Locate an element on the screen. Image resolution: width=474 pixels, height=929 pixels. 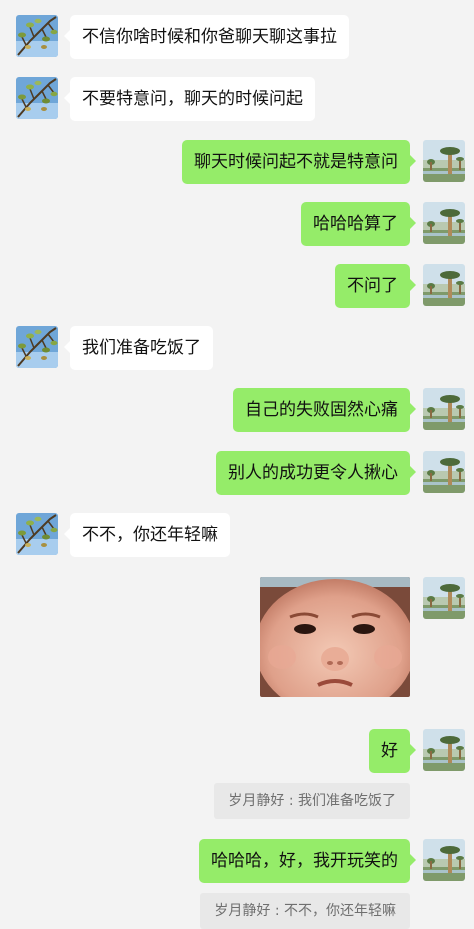
message-bubble: 我们准备吃饭了 is located at coordinates (138, 348).